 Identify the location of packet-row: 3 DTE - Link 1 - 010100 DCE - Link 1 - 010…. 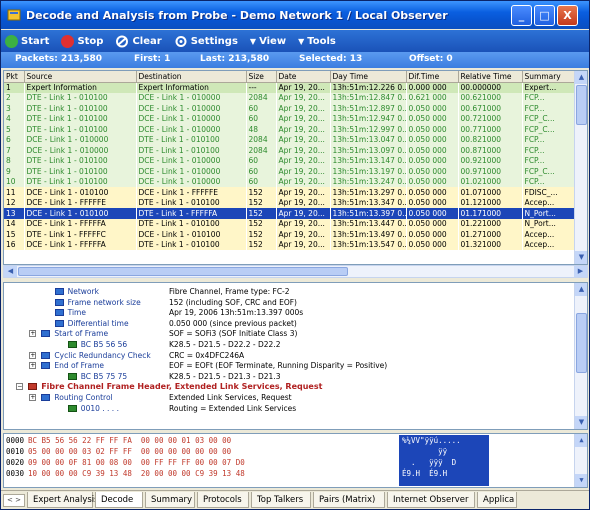
(289, 108).